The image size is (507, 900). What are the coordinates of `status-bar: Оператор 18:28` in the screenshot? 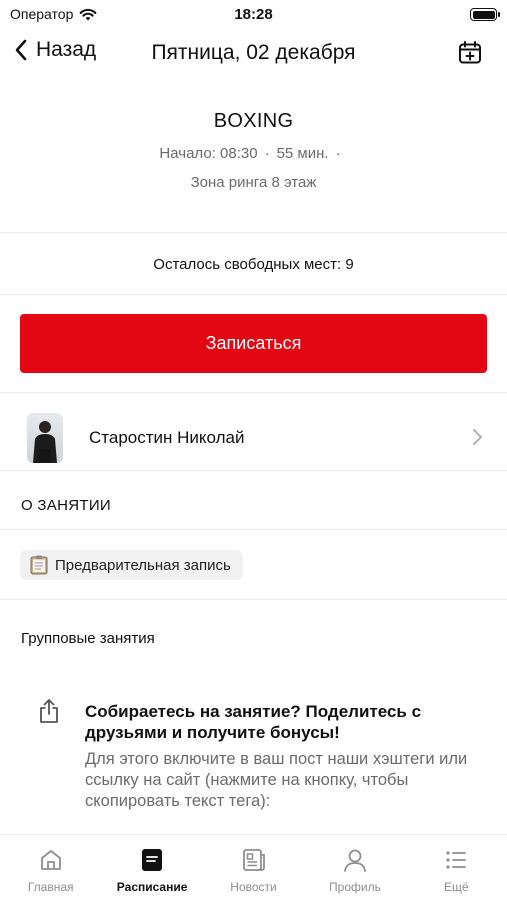 It's located at (253, 15).